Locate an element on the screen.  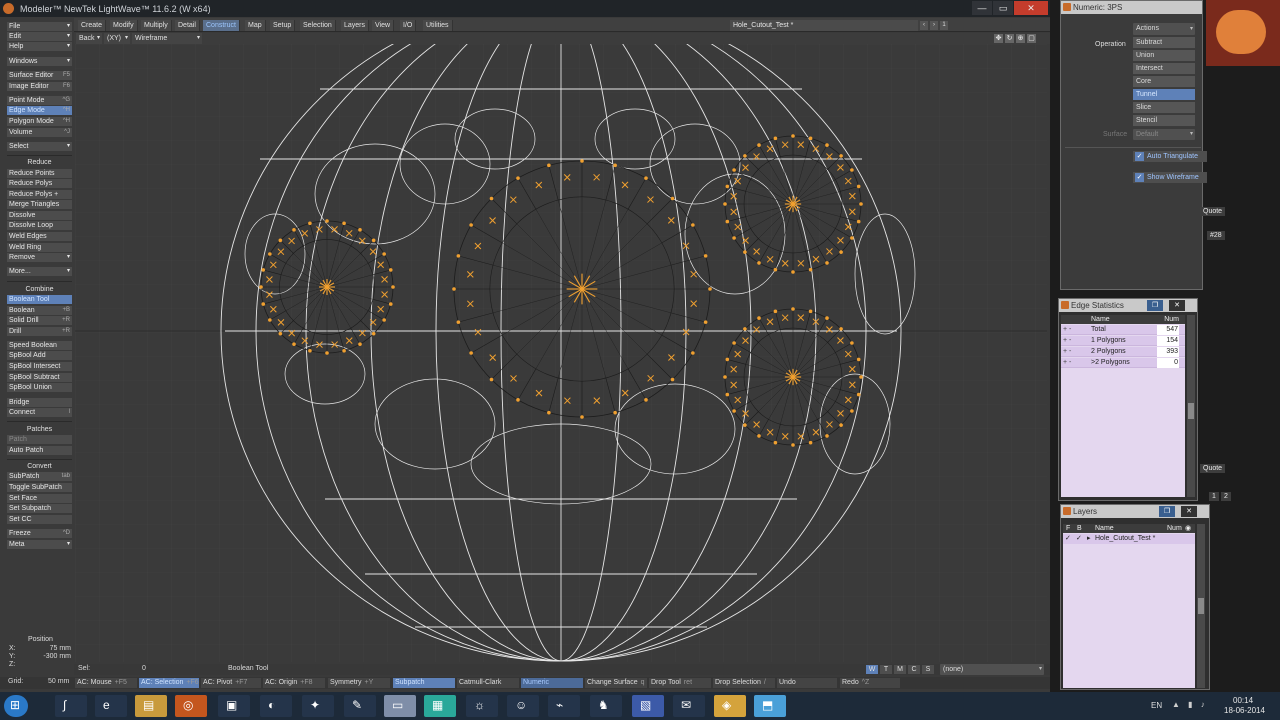
view-c-button: C is located at coordinates (914, 669).